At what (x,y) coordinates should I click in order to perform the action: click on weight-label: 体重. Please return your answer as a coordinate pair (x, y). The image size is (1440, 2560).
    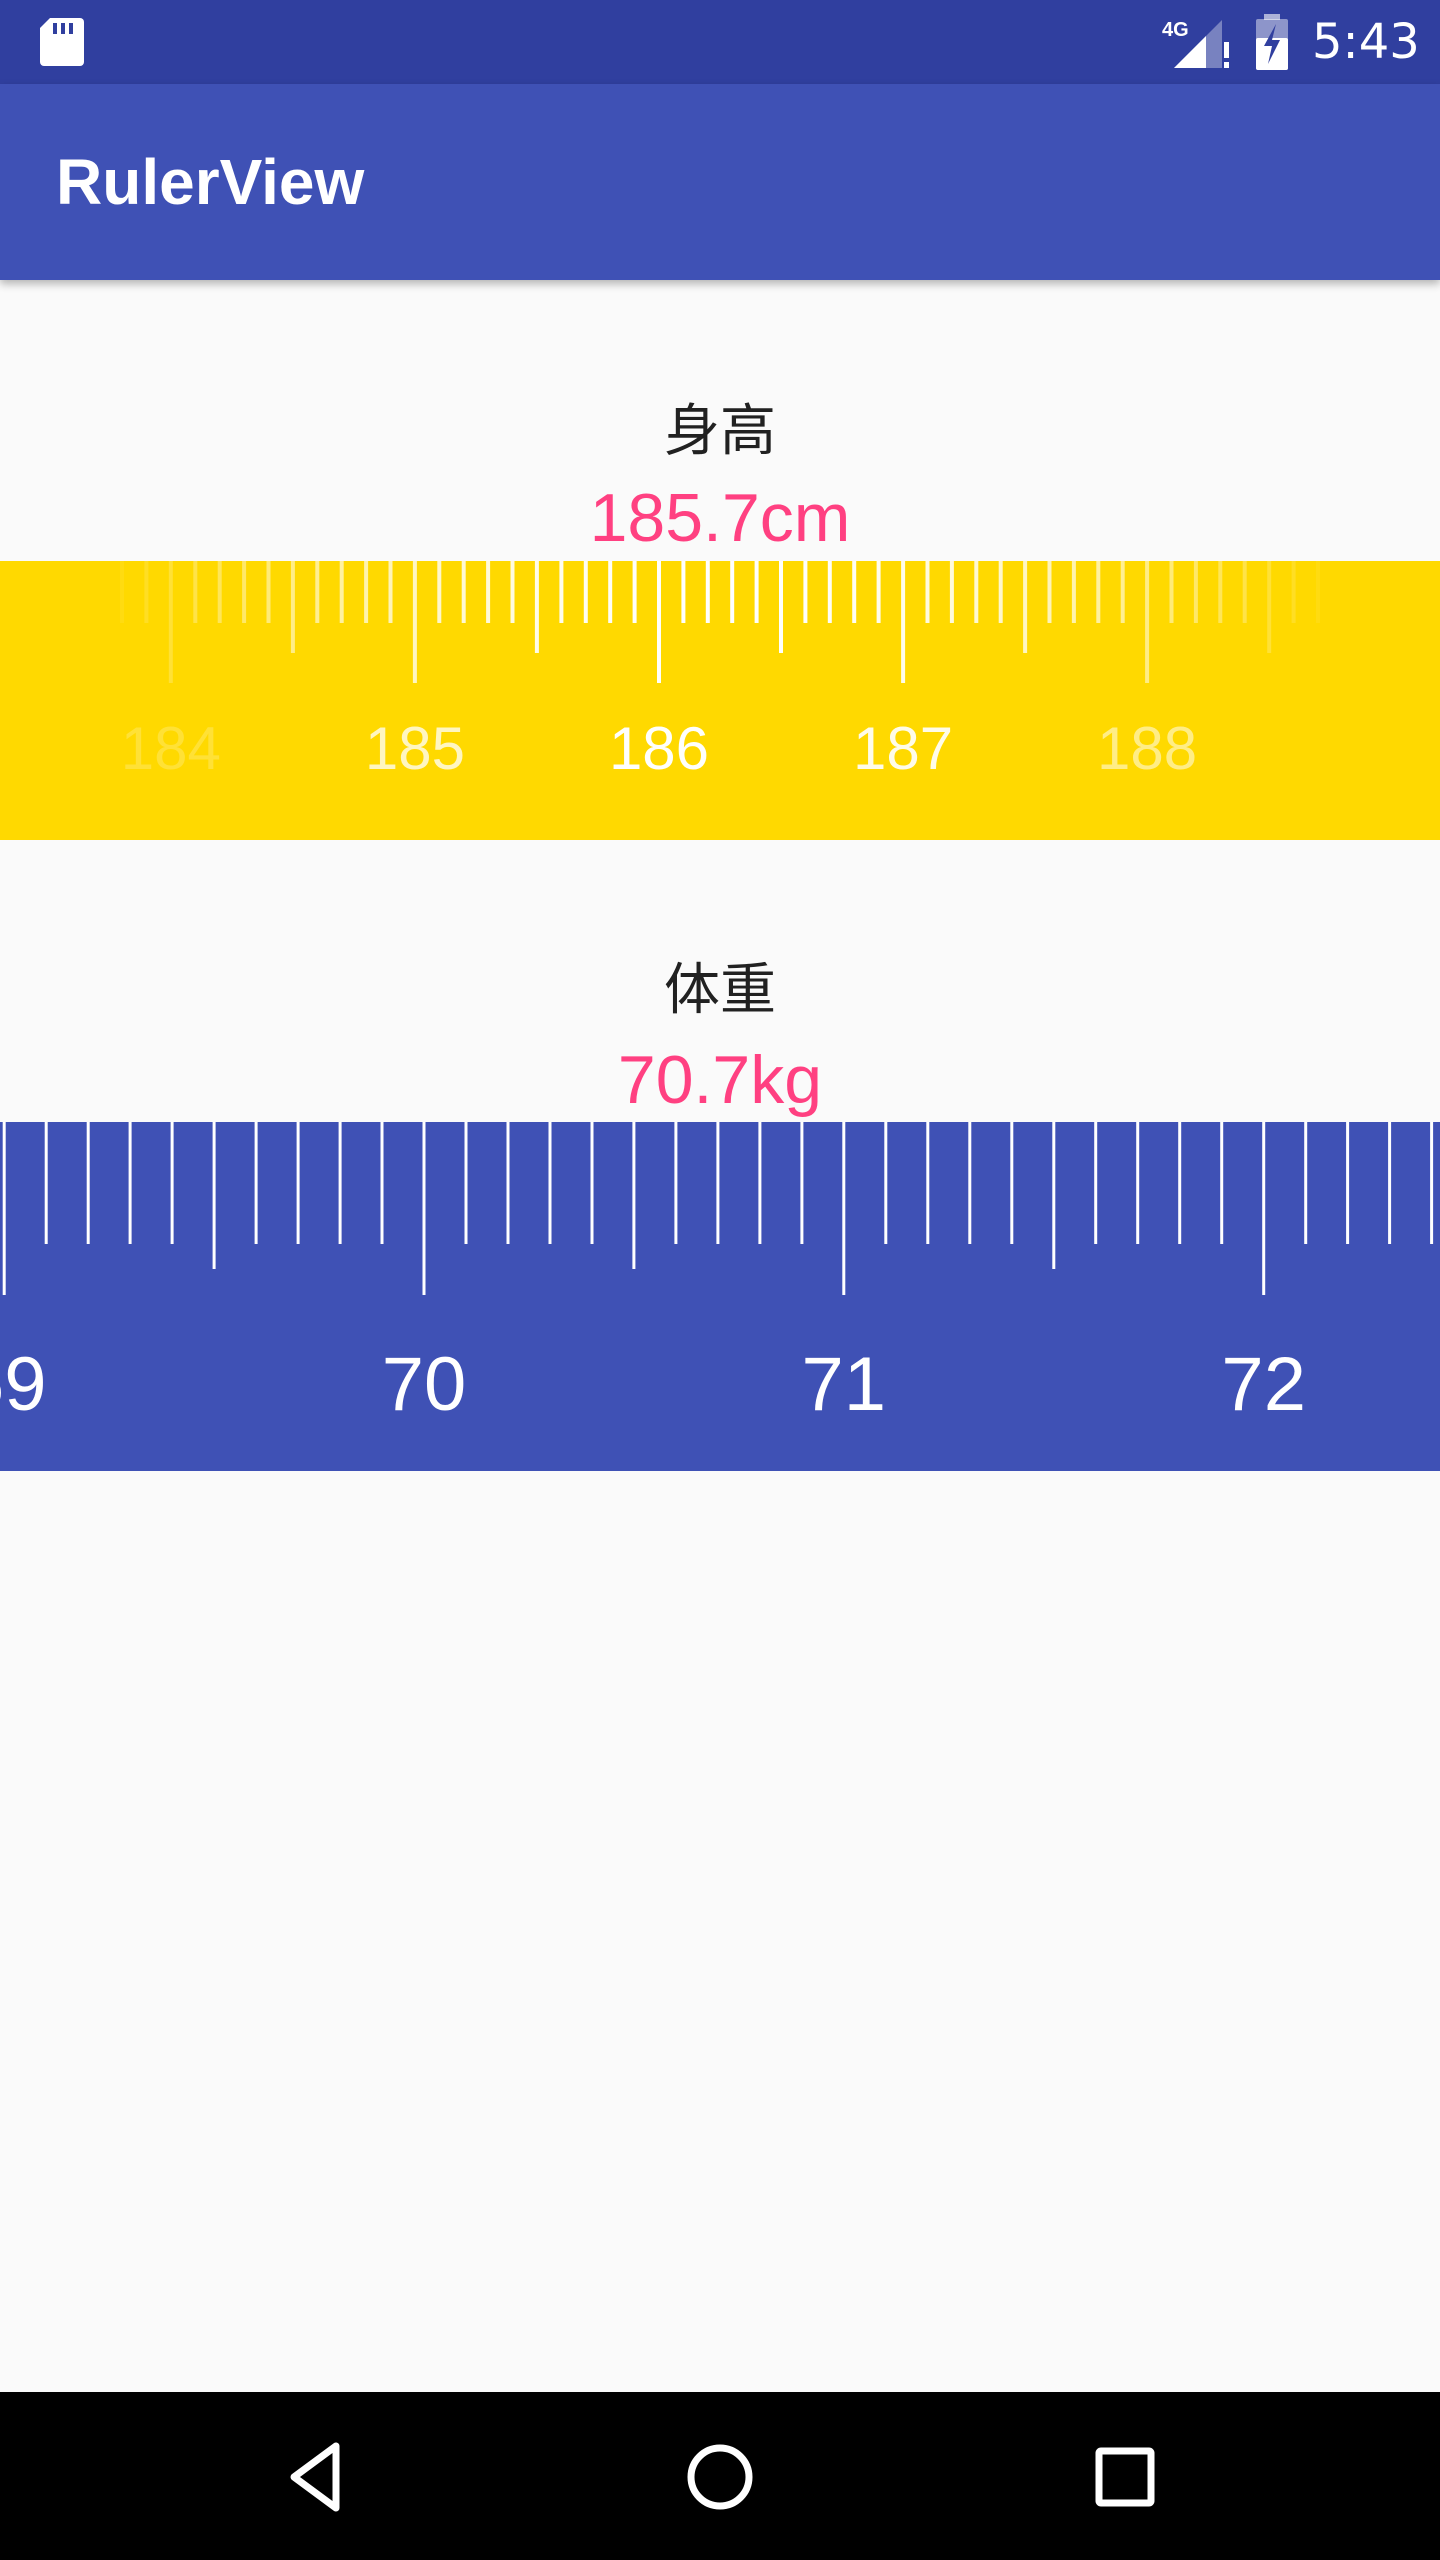
    Looking at the image, I should click on (720, 990).